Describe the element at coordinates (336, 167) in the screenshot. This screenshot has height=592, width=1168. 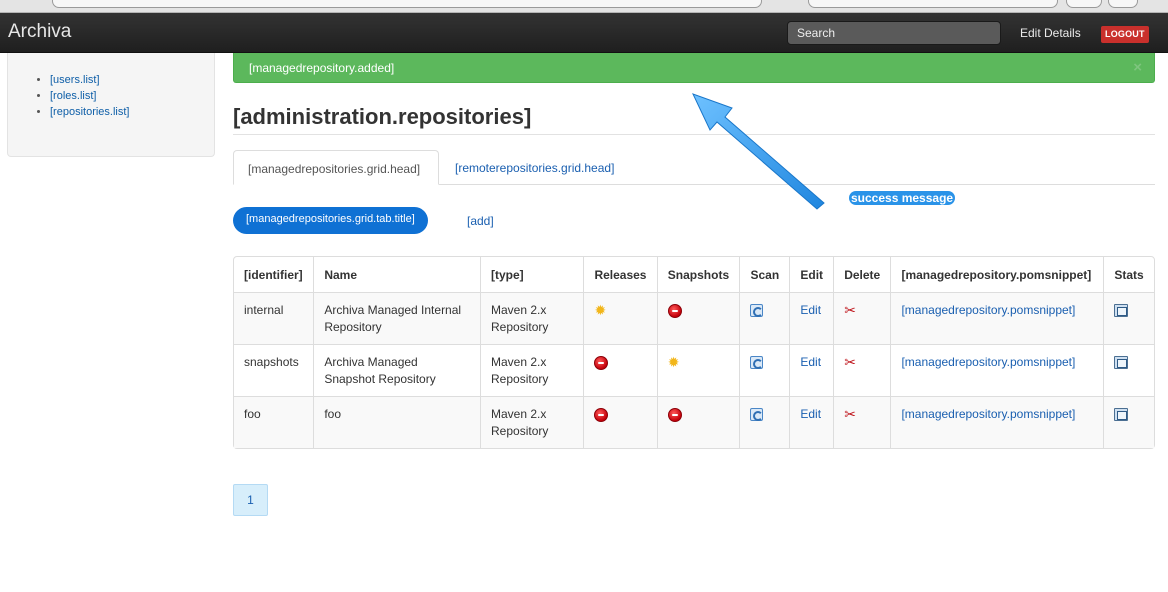
I see `tab-managed-repositories: [managedrepositories.grid.head]` at that location.